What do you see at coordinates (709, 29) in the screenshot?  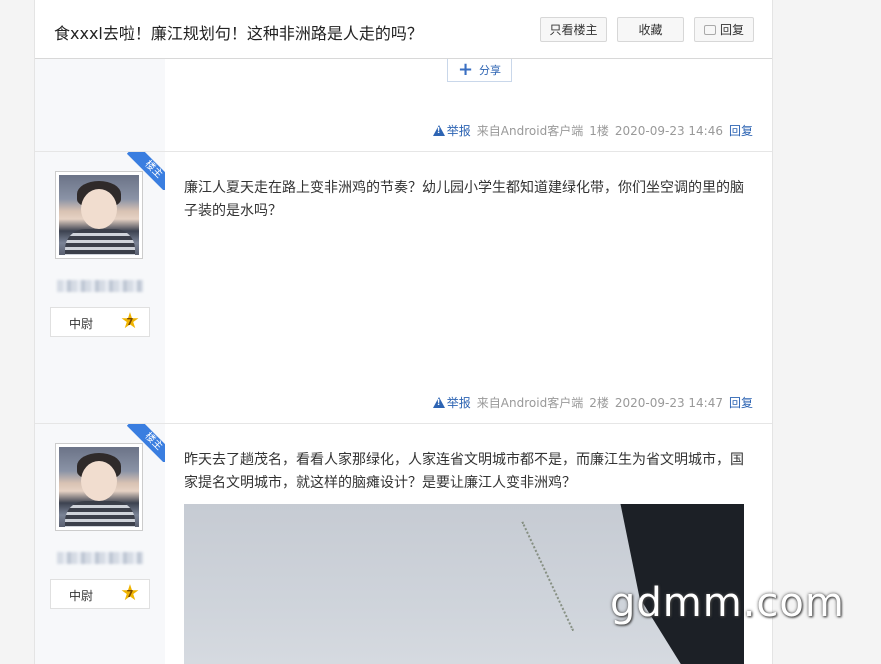 I see `comment-icon` at bounding box center [709, 29].